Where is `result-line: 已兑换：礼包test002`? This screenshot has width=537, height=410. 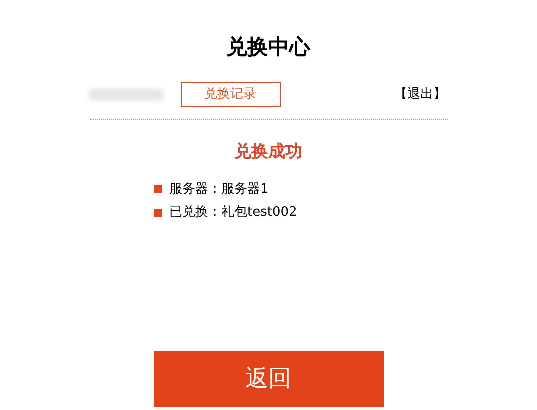
result-line: 已兑换：礼包test002 is located at coordinates (234, 213).